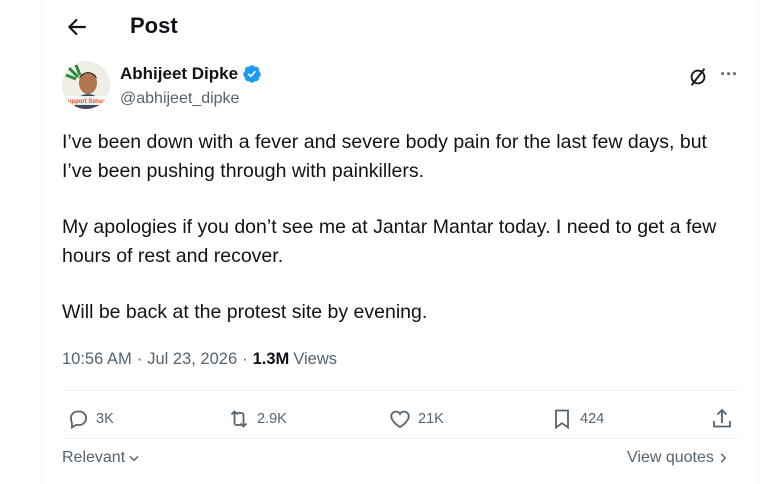 The height and width of the screenshot is (484, 768). Describe the element at coordinates (592, 419) in the screenshot. I see `bookmark-count: 424` at that location.